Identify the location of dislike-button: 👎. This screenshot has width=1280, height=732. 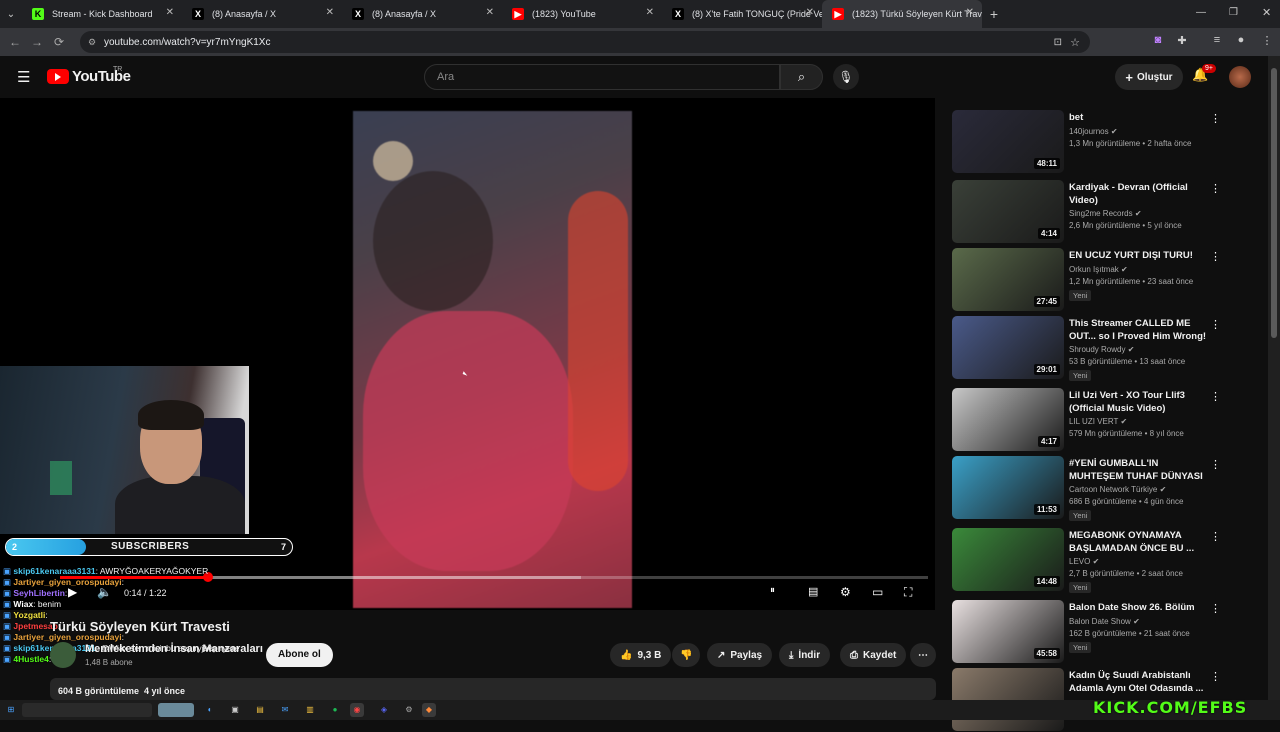
(686, 655).